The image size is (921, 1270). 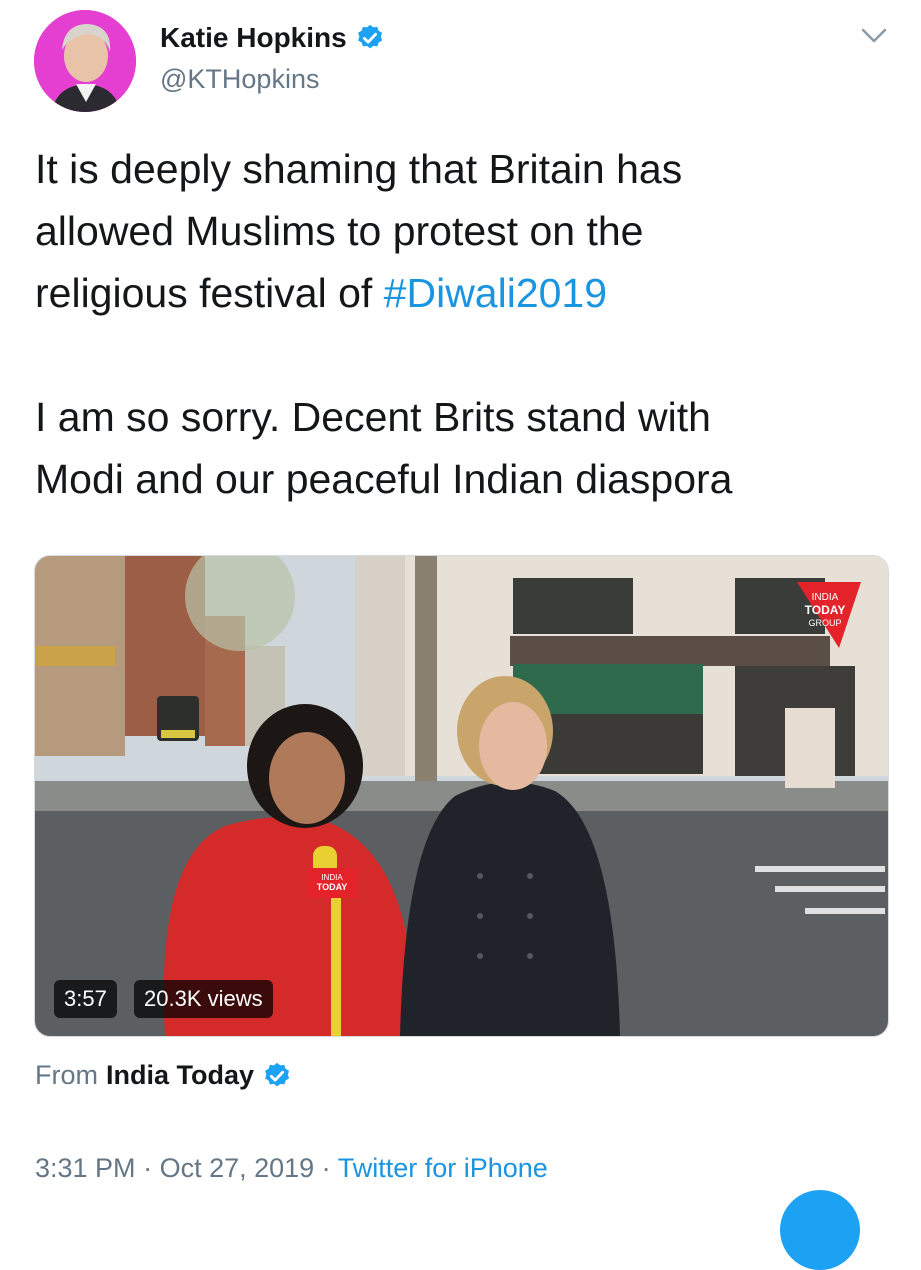 What do you see at coordinates (820, 1230) in the screenshot?
I see `compose-fab` at bounding box center [820, 1230].